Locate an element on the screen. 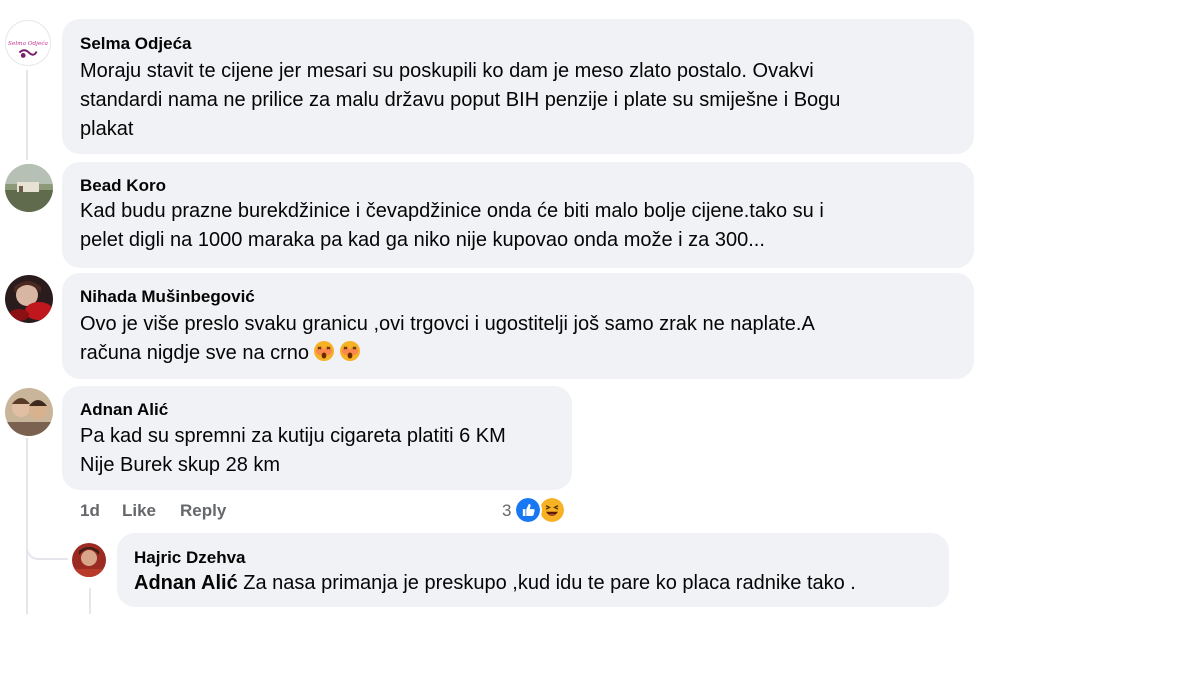 This screenshot has width=1200, height=675. avatar-logo-text: Selma Odjeća is located at coordinates (28, 43).